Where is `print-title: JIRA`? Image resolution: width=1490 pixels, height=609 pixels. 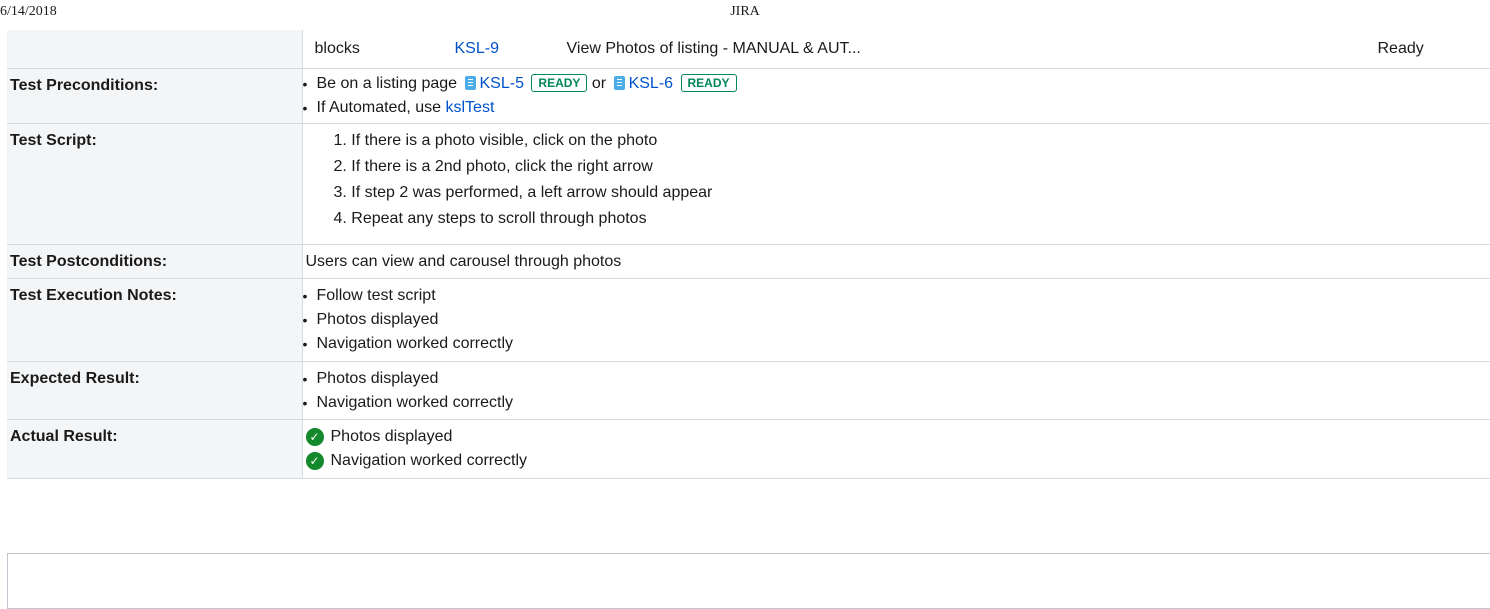 print-title: JIRA is located at coordinates (745, 11).